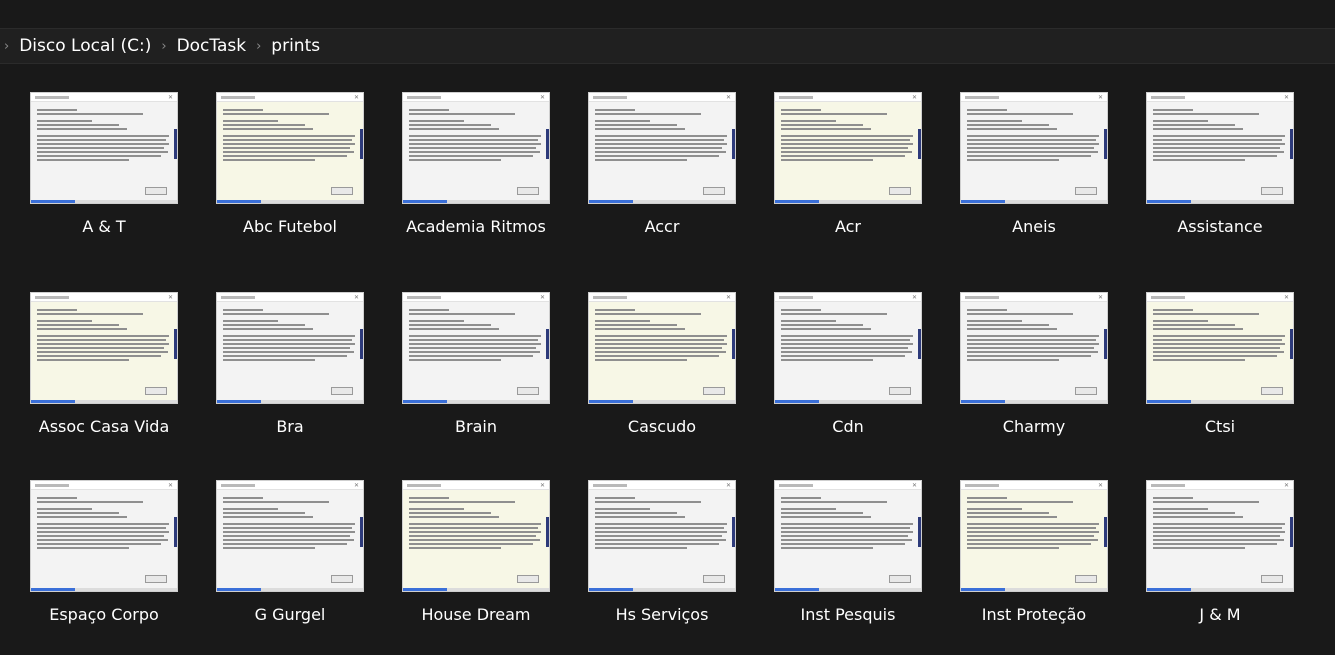  What do you see at coordinates (212, 46) in the screenshot?
I see `breadcrumb-doctask: DocTask` at bounding box center [212, 46].